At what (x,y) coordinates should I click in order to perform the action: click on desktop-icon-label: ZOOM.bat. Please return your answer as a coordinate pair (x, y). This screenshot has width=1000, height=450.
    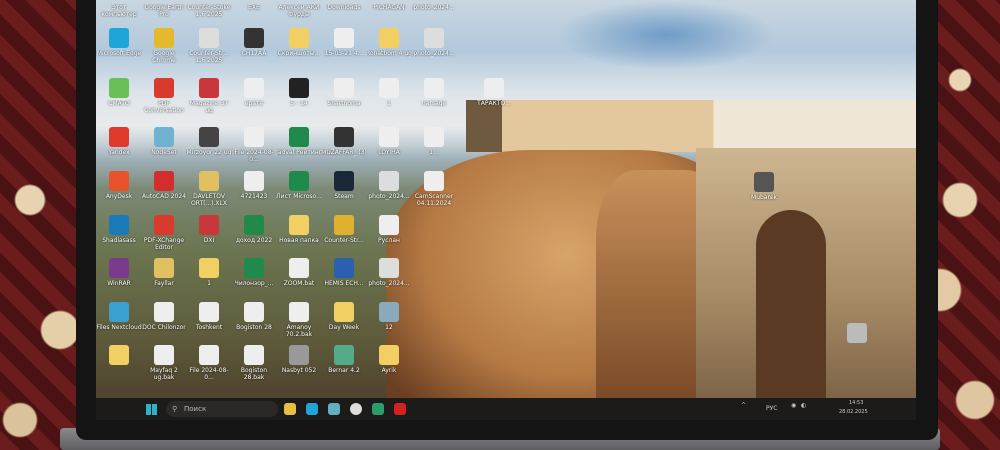
    Looking at the image, I should click on (299, 283).